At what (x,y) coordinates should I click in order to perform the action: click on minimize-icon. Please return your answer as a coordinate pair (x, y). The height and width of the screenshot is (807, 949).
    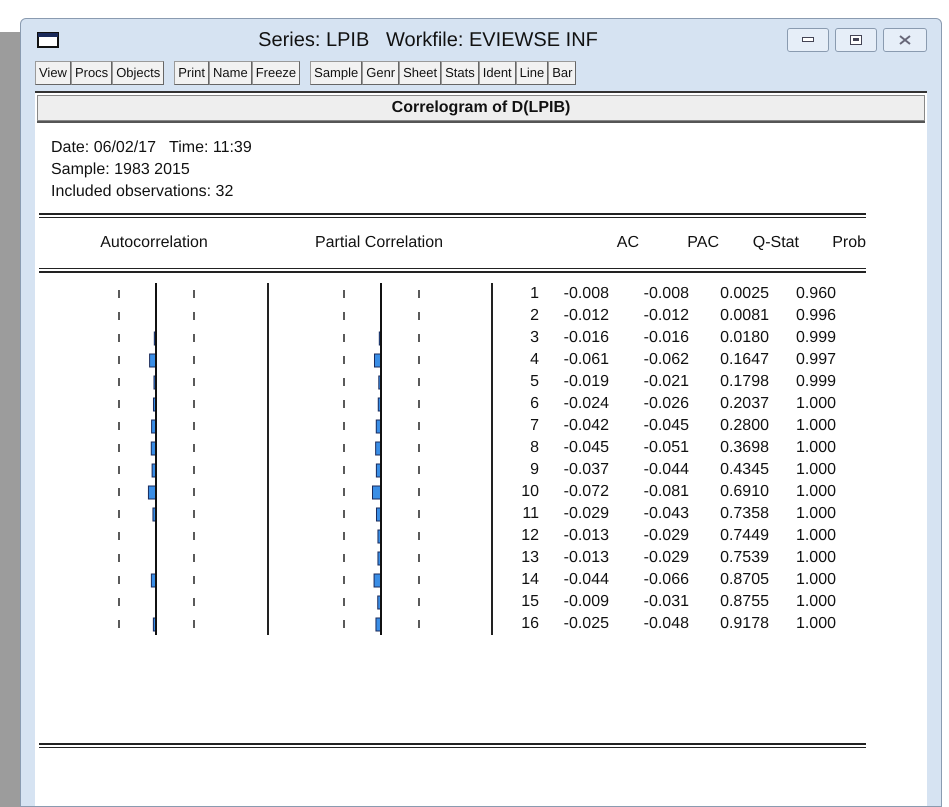
    Looking at the image, I should click on (808, 40).